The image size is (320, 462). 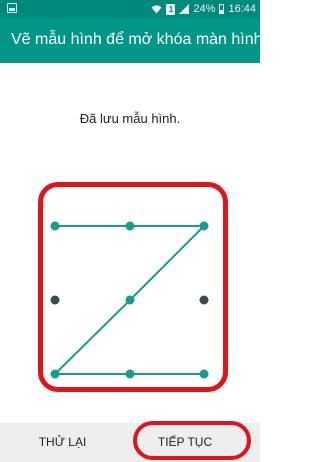 What do you see at coordinates (130, 442) in the screenshot?
I see `bottom-button-bar: THỬ LẠI TIẾP TỤC` at bounding box center [130, 442].